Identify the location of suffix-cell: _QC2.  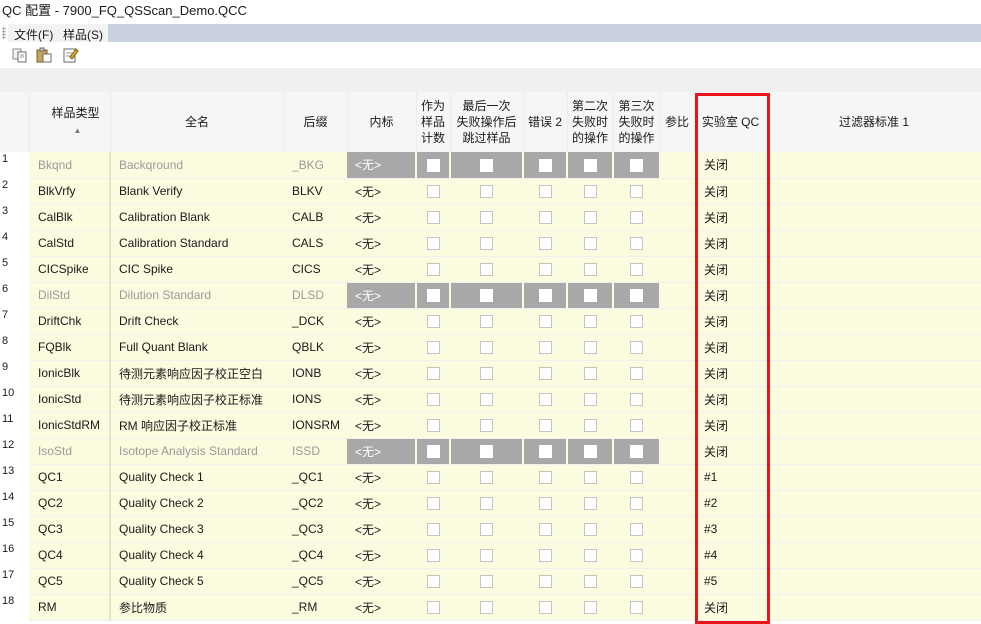
(315, 503).